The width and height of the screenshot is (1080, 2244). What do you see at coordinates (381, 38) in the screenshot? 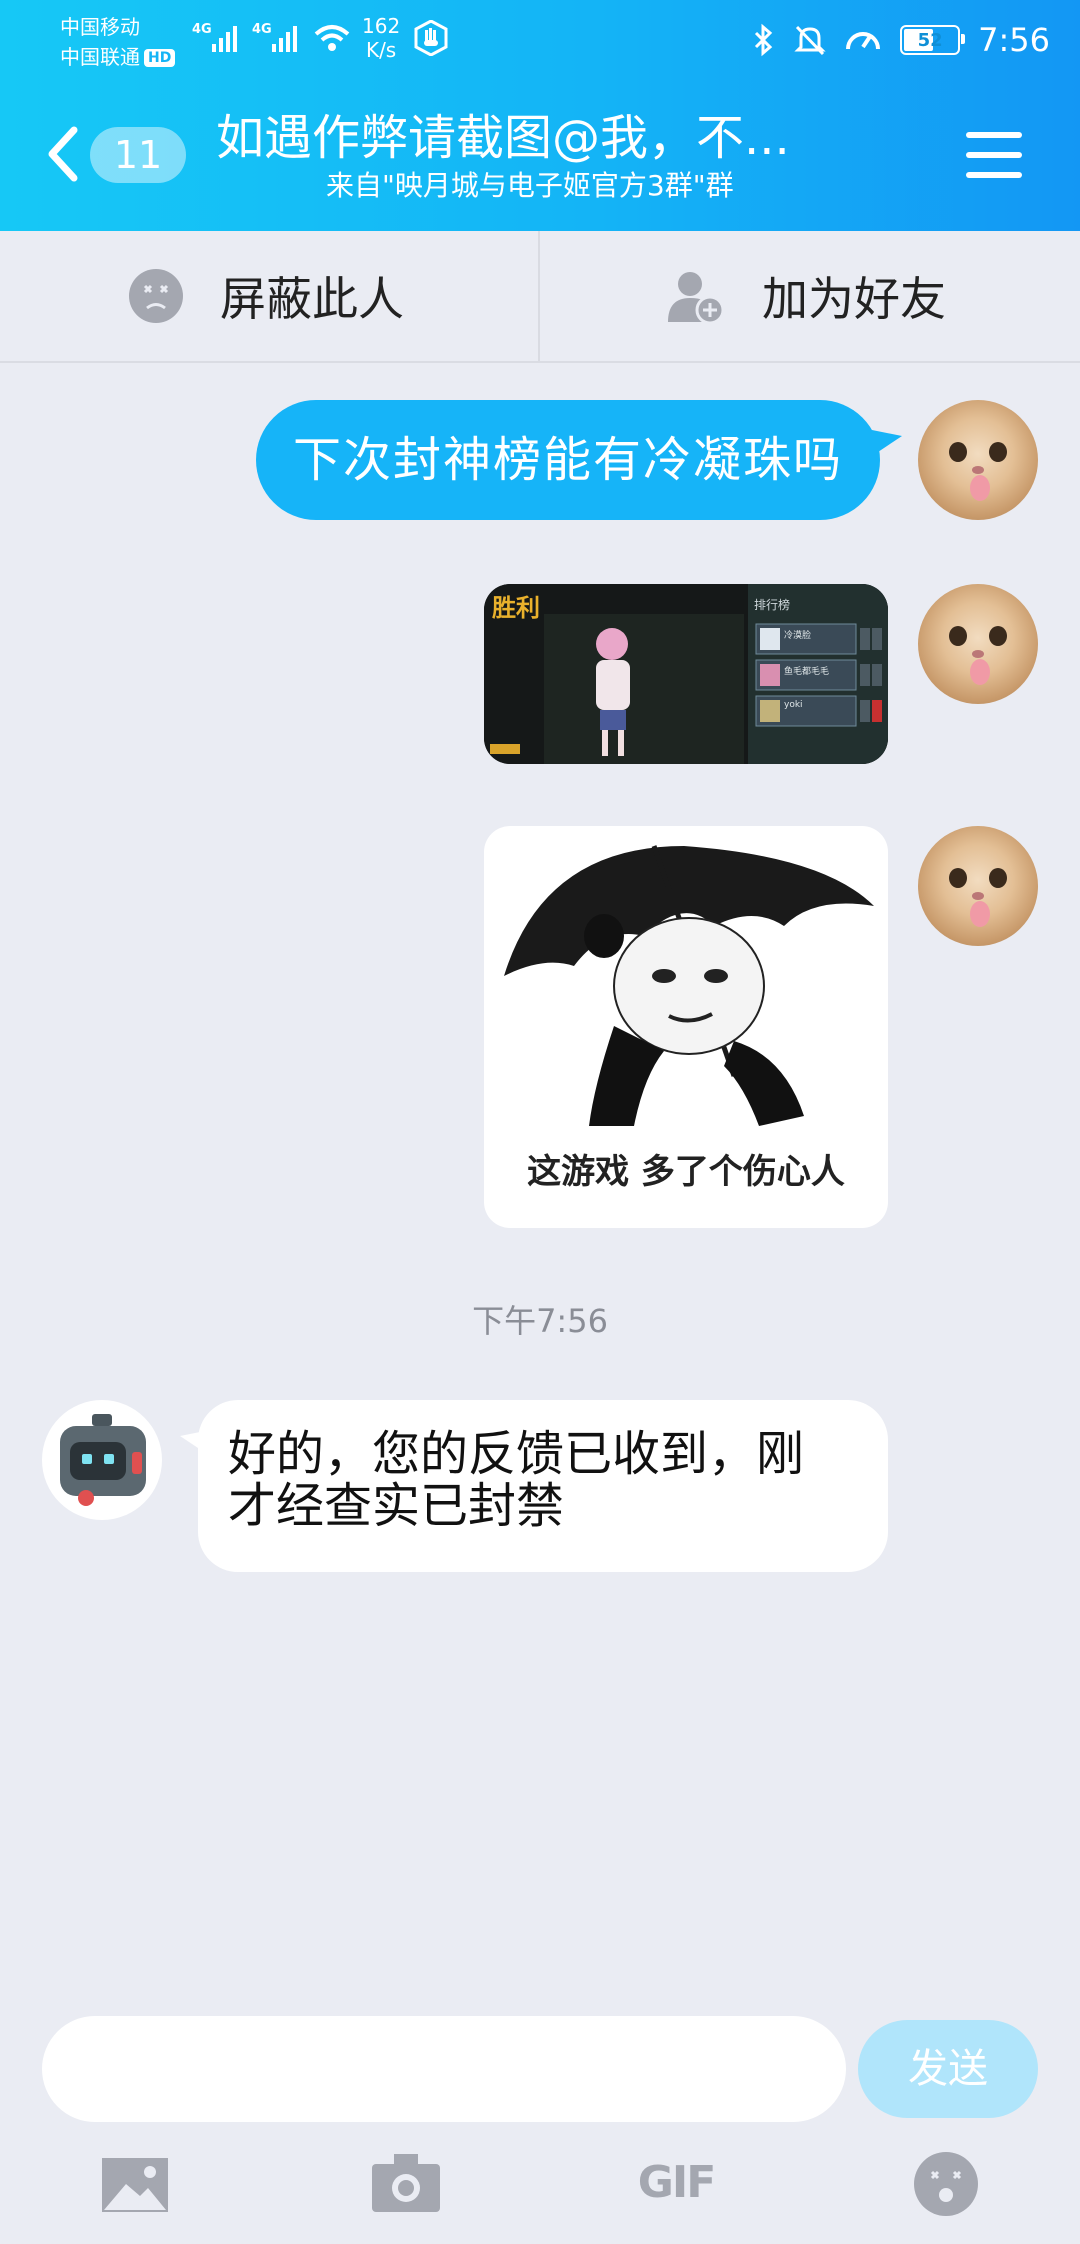
I see `network-speed: 162 K/s` at bounding box center [381, 38].